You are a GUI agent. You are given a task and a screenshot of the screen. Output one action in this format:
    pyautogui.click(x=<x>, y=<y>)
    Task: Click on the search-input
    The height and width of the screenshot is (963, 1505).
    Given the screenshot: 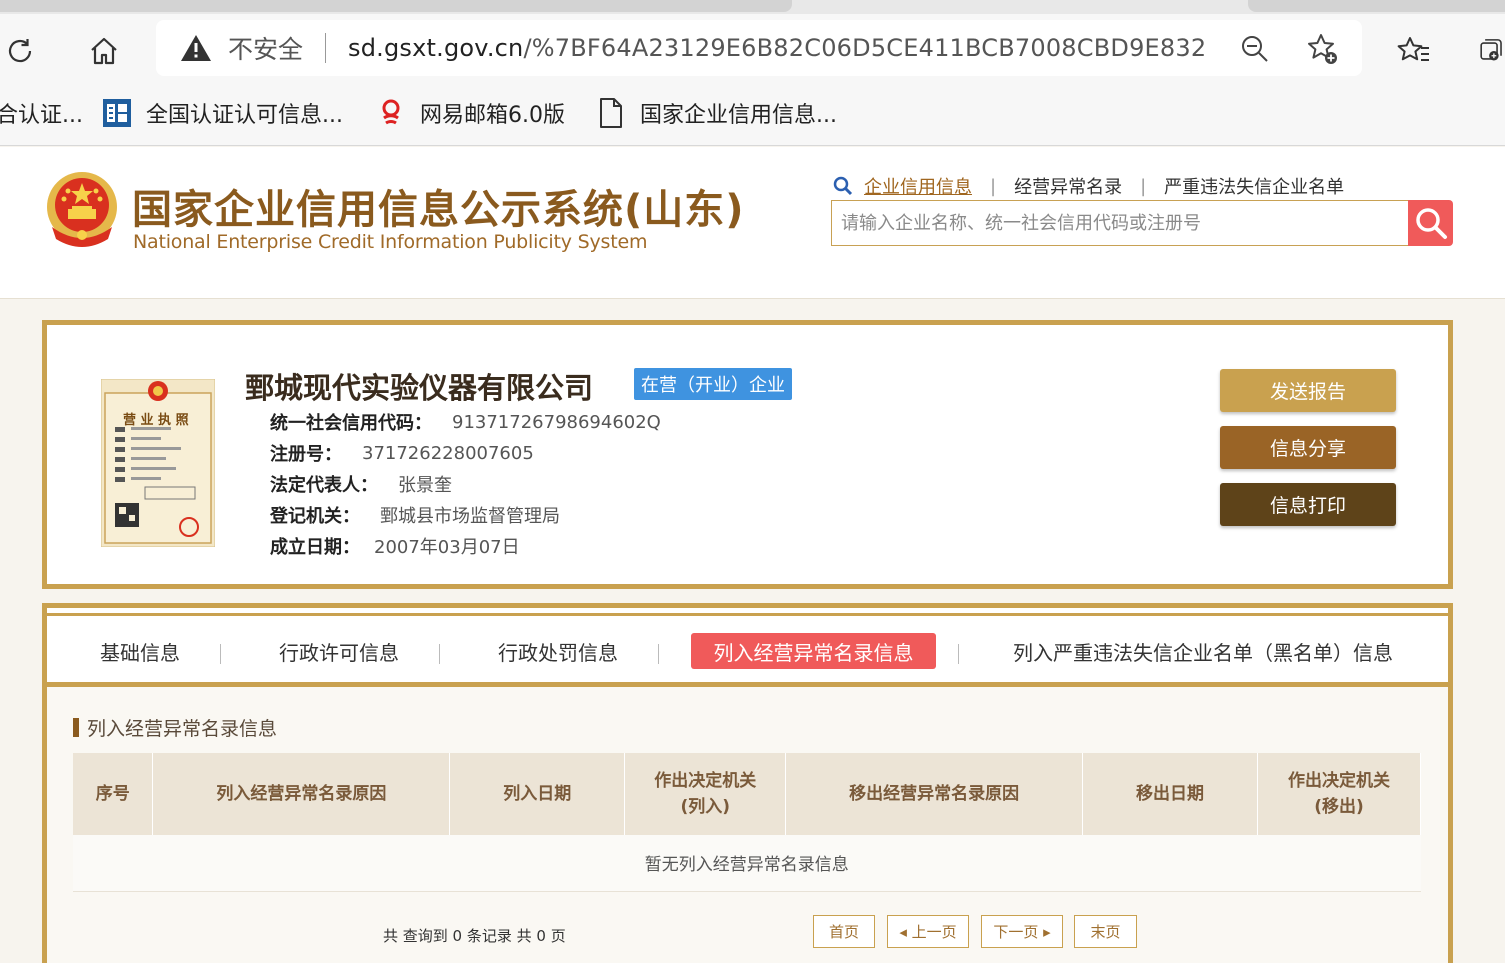 What is the action you would take?
    pyautogui.click(x=1120, y=223)
    